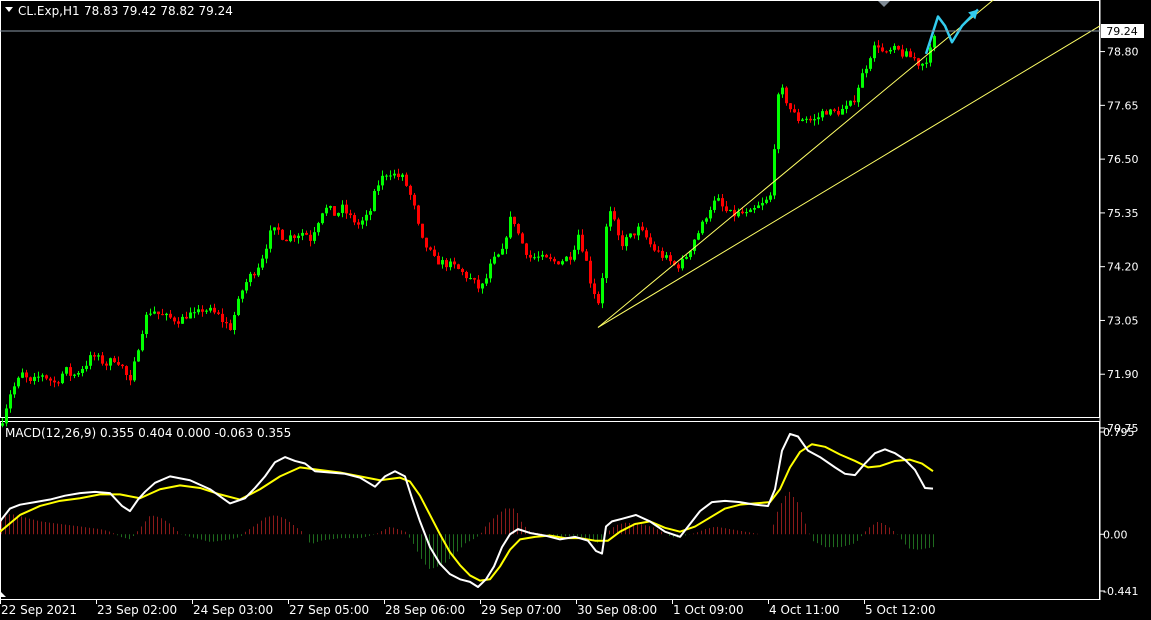 This screenshot has height=620, width=1151. Describe the element at coordinates (158, 11) in the screenshot. I see `ohlc-label: 78.83 79.42 78.82 79.24` at that location.